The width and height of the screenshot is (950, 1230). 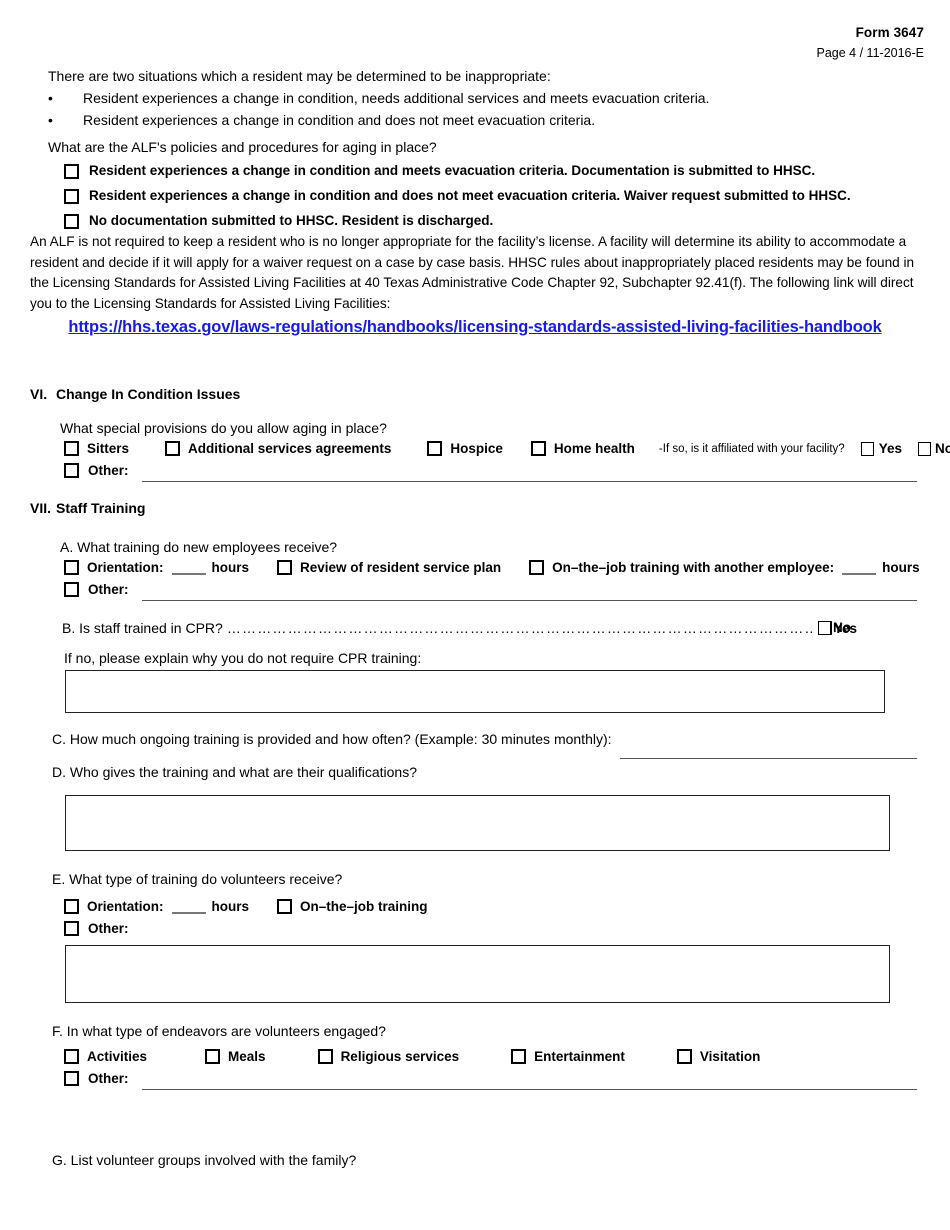 What do you see at coordinates (889, 32) in the screenshot?
I see `form-number: Form 3647` at bounding box center [889, 32].